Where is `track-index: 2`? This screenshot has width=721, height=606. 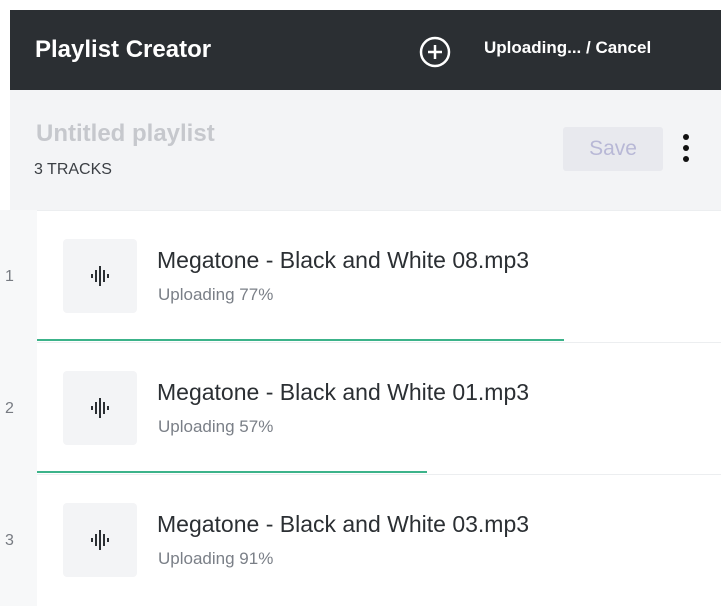
track-index: 2 is located at coordinates (9, 408).